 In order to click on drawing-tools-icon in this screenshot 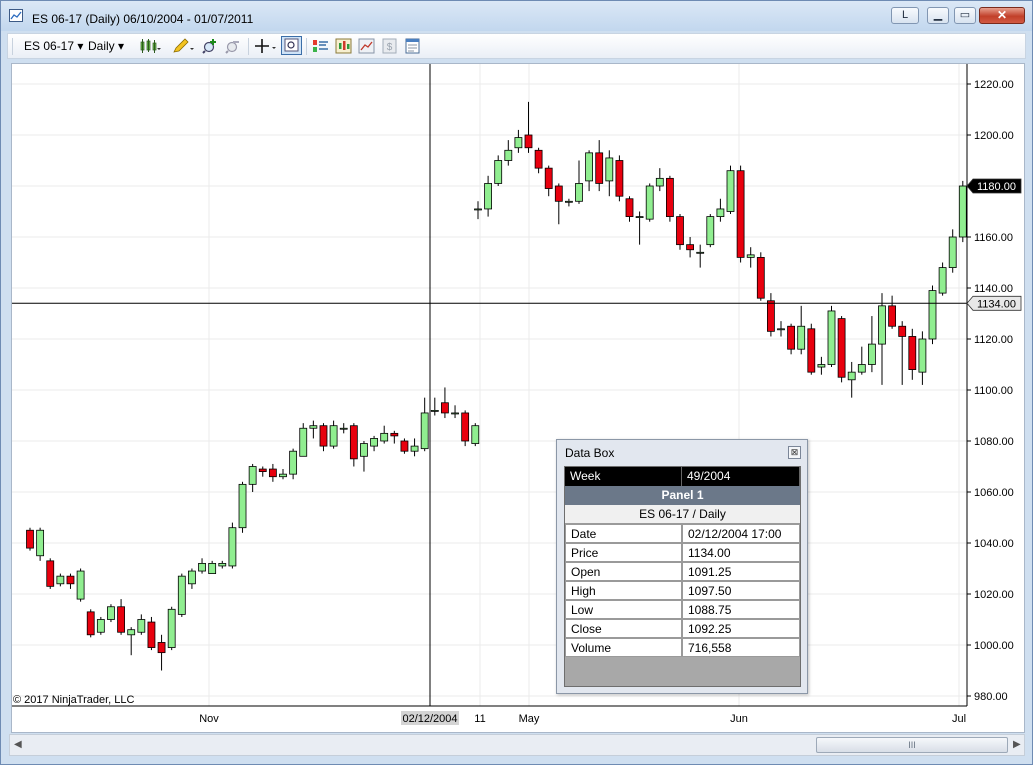, I will do `click(183, 46)`.